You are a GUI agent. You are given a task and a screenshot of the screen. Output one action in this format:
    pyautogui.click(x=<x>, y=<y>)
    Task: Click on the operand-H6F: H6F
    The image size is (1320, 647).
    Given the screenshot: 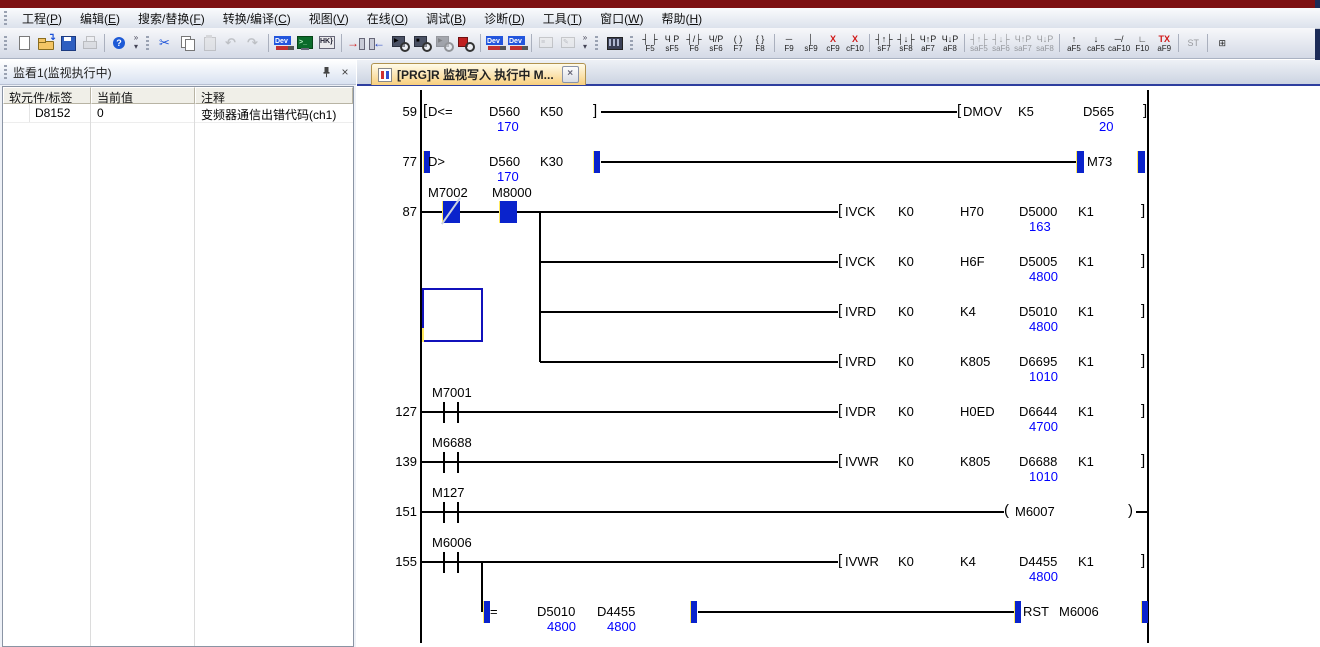 What is the action you would take?
    pyautogui.click(x=972, y=262)
    